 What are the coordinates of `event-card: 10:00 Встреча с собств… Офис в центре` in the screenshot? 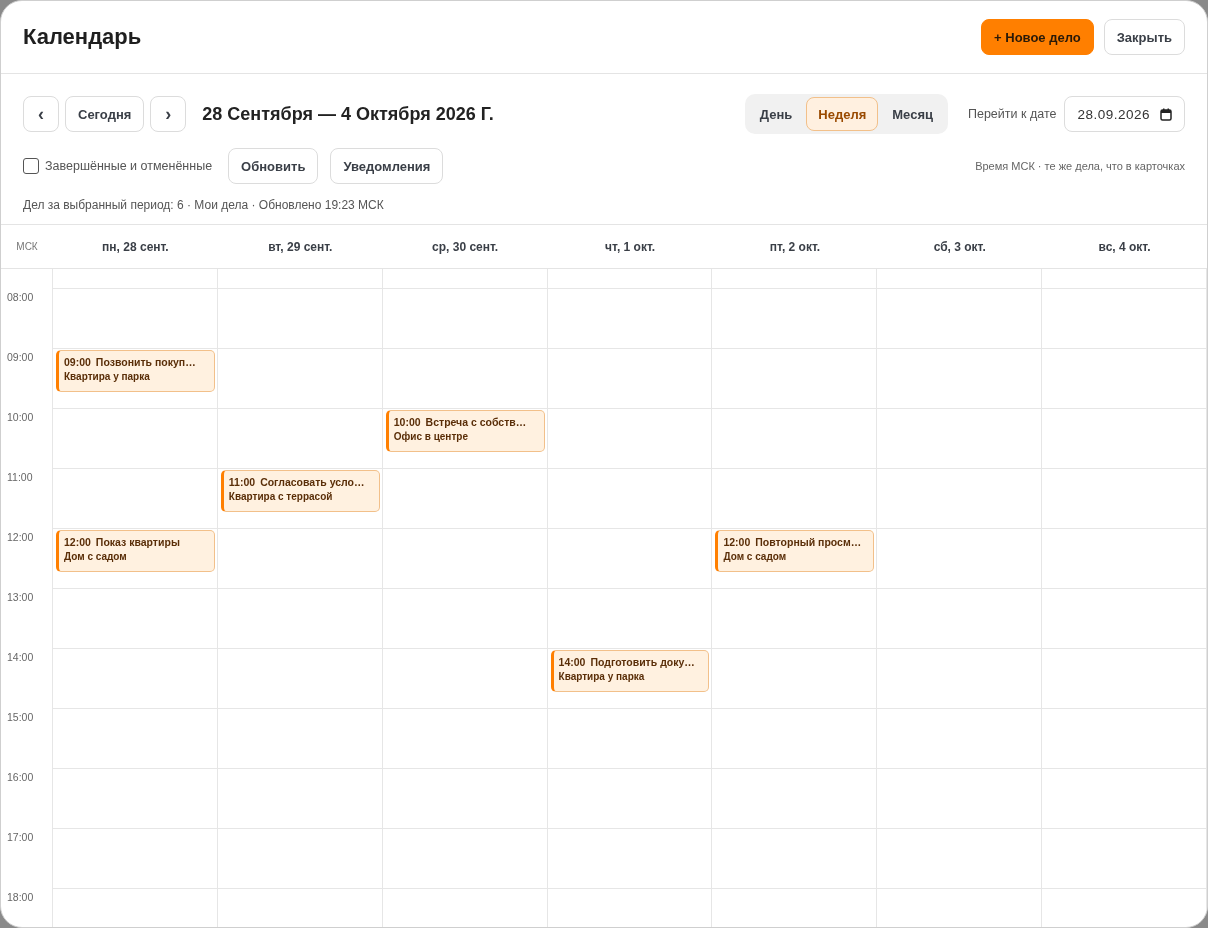 It's located at (465, 431).